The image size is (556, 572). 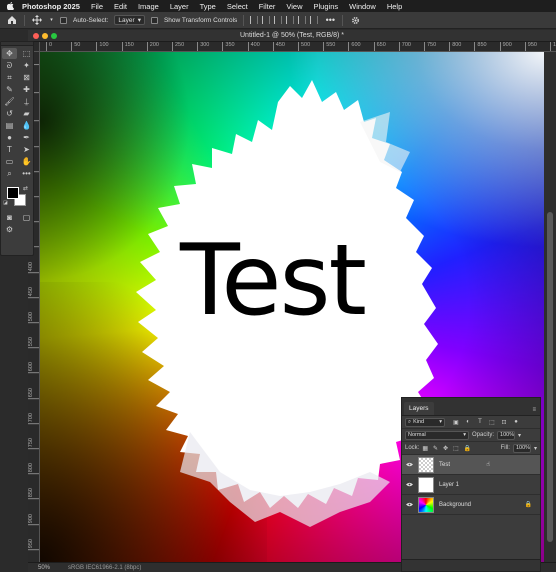 I want to click on pen-tool-icon: ✒, so click(x=26, y=137).